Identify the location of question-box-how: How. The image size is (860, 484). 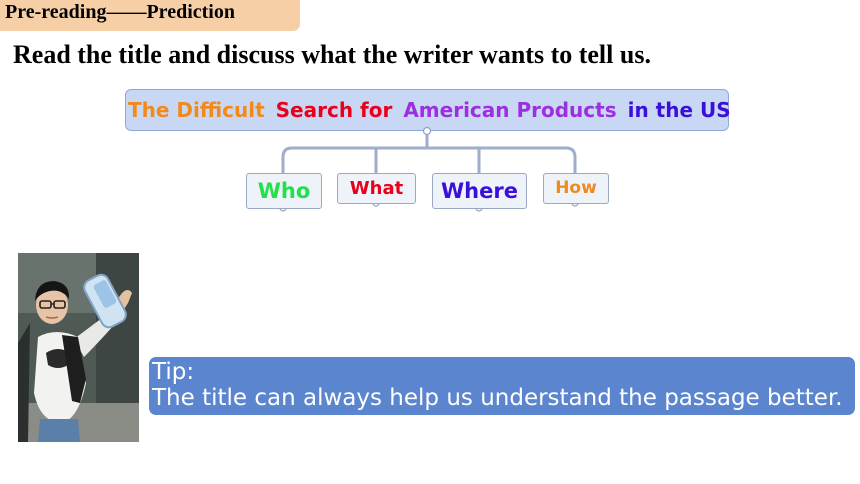
(576, 188).